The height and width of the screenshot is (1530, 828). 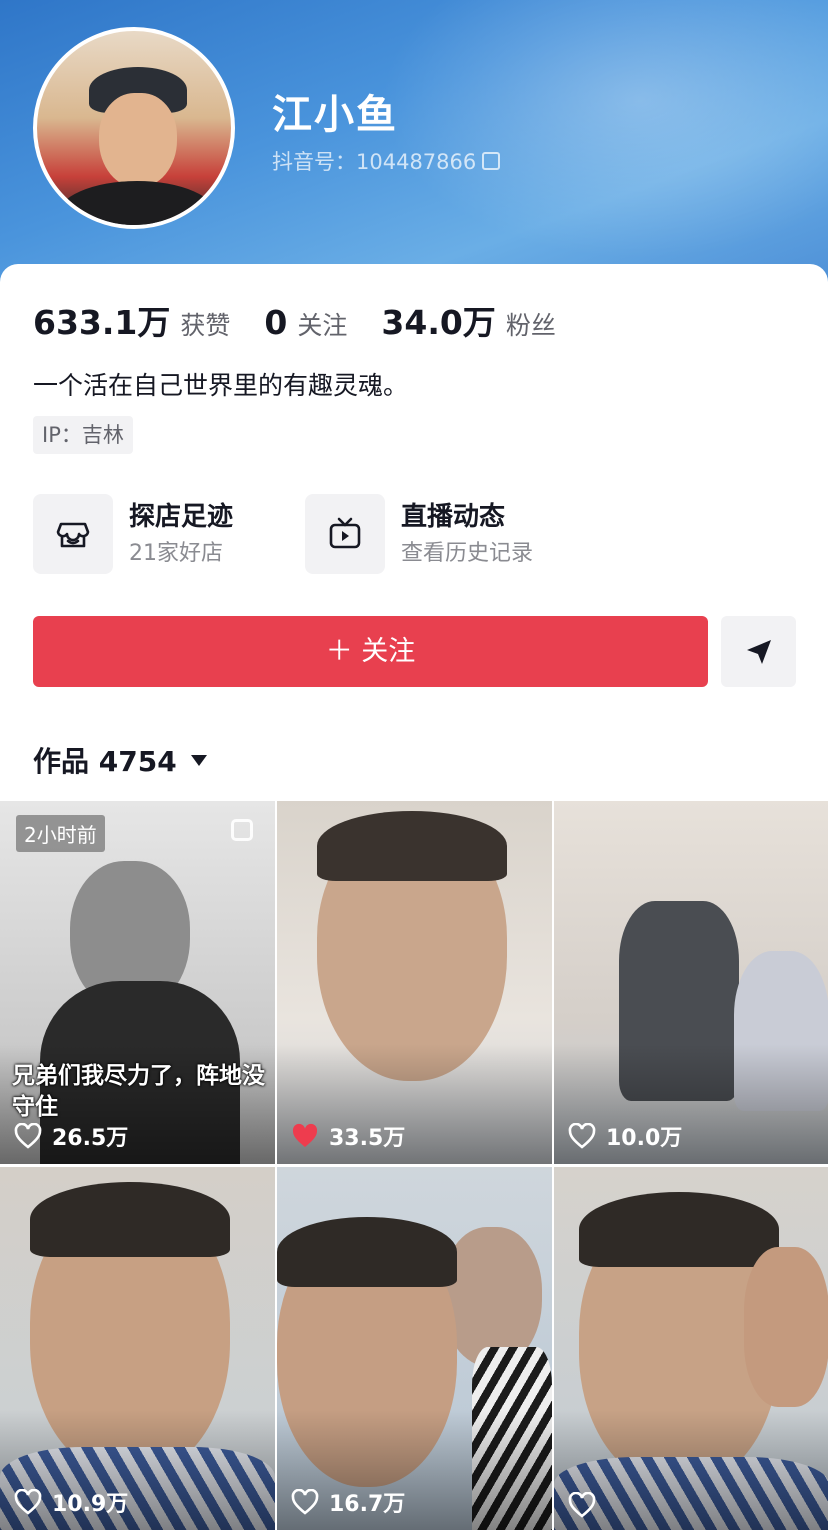 What do you see at coordinates (181, 517) in the screenshot?
I see `feature-store-title: 探店足迹` at bounding box center [181, 517].